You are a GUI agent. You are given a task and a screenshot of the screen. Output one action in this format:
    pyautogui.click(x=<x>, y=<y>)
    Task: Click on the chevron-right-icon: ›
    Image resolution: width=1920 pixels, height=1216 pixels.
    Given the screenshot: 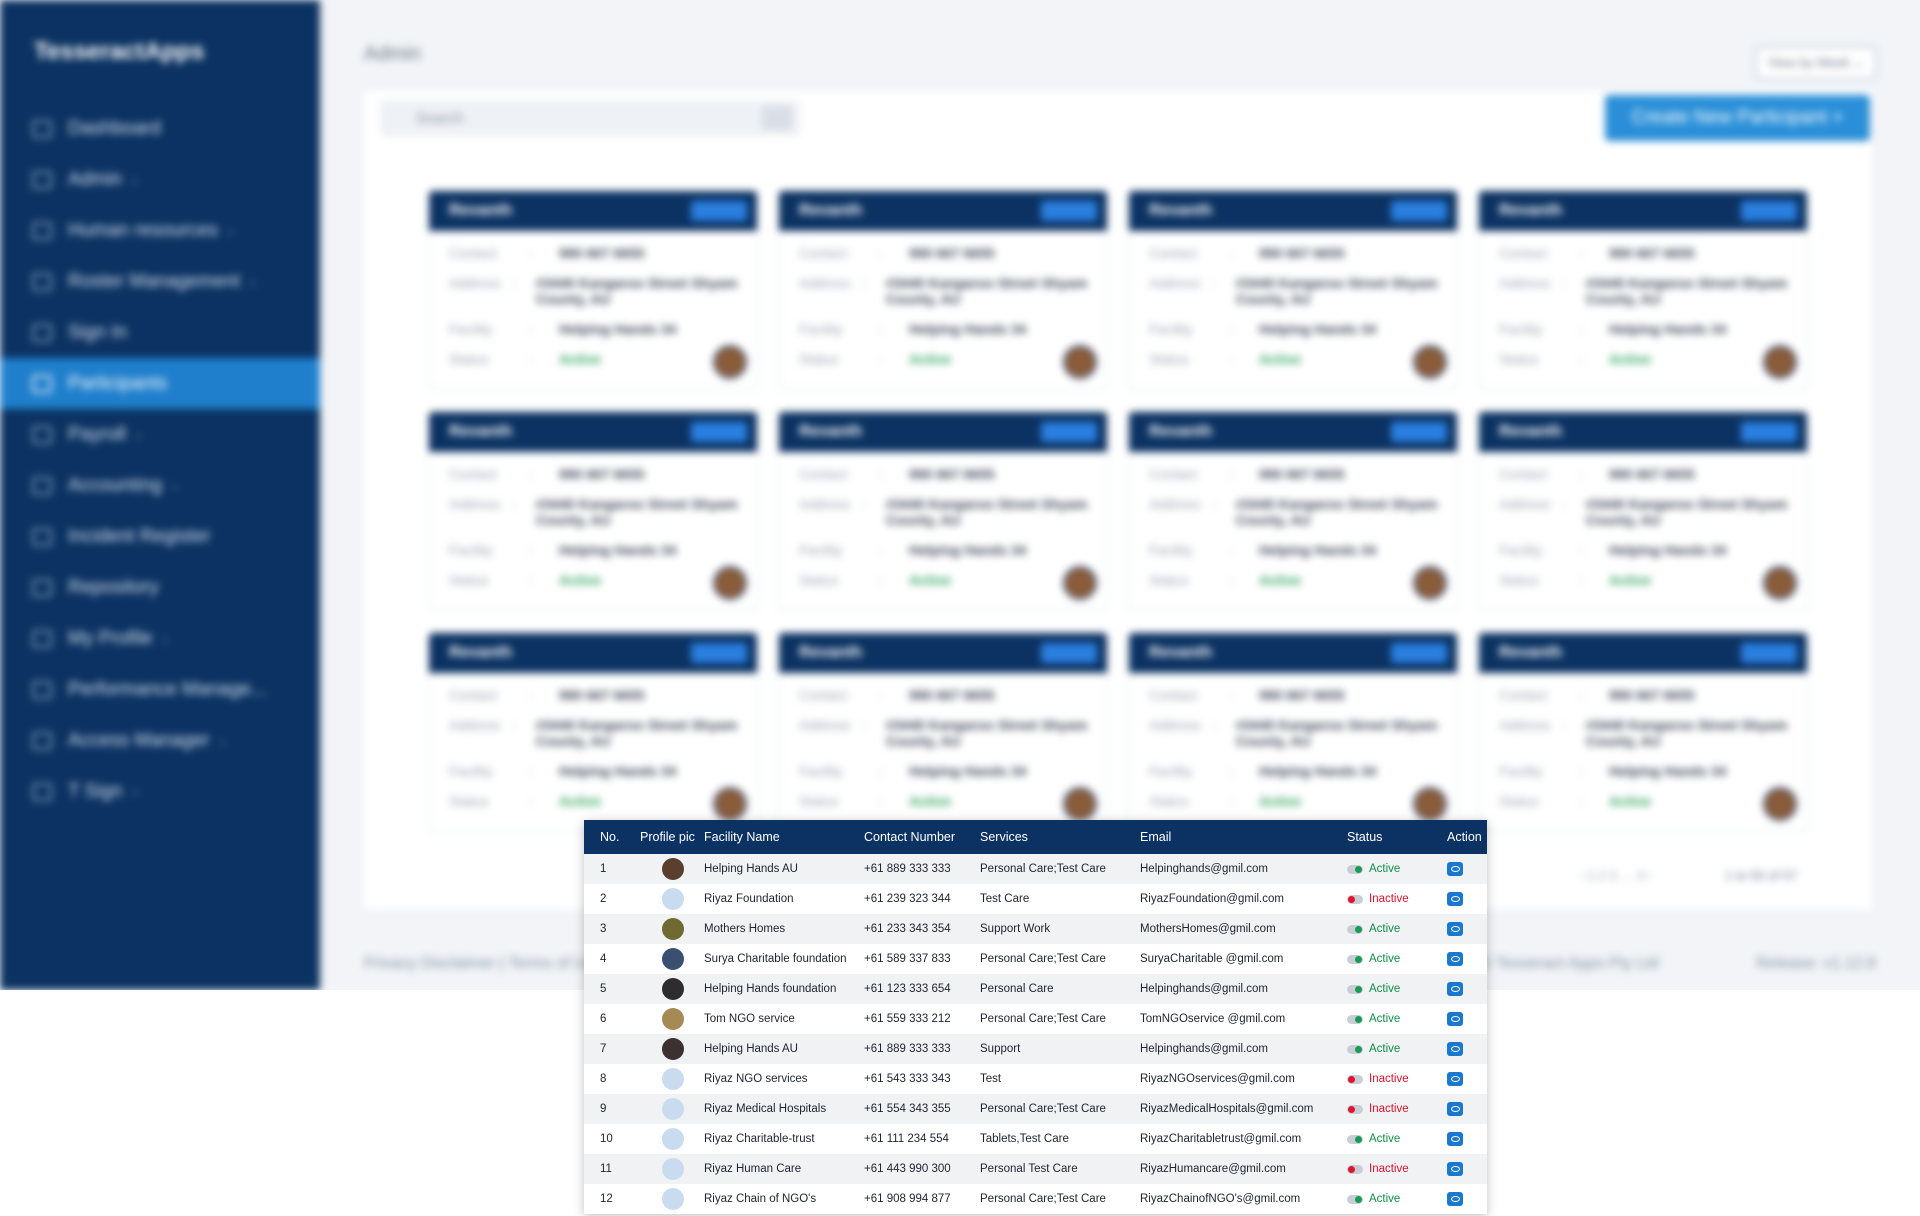 What is the action you would take?
    pyautogui.click(x=222, y=740)
    